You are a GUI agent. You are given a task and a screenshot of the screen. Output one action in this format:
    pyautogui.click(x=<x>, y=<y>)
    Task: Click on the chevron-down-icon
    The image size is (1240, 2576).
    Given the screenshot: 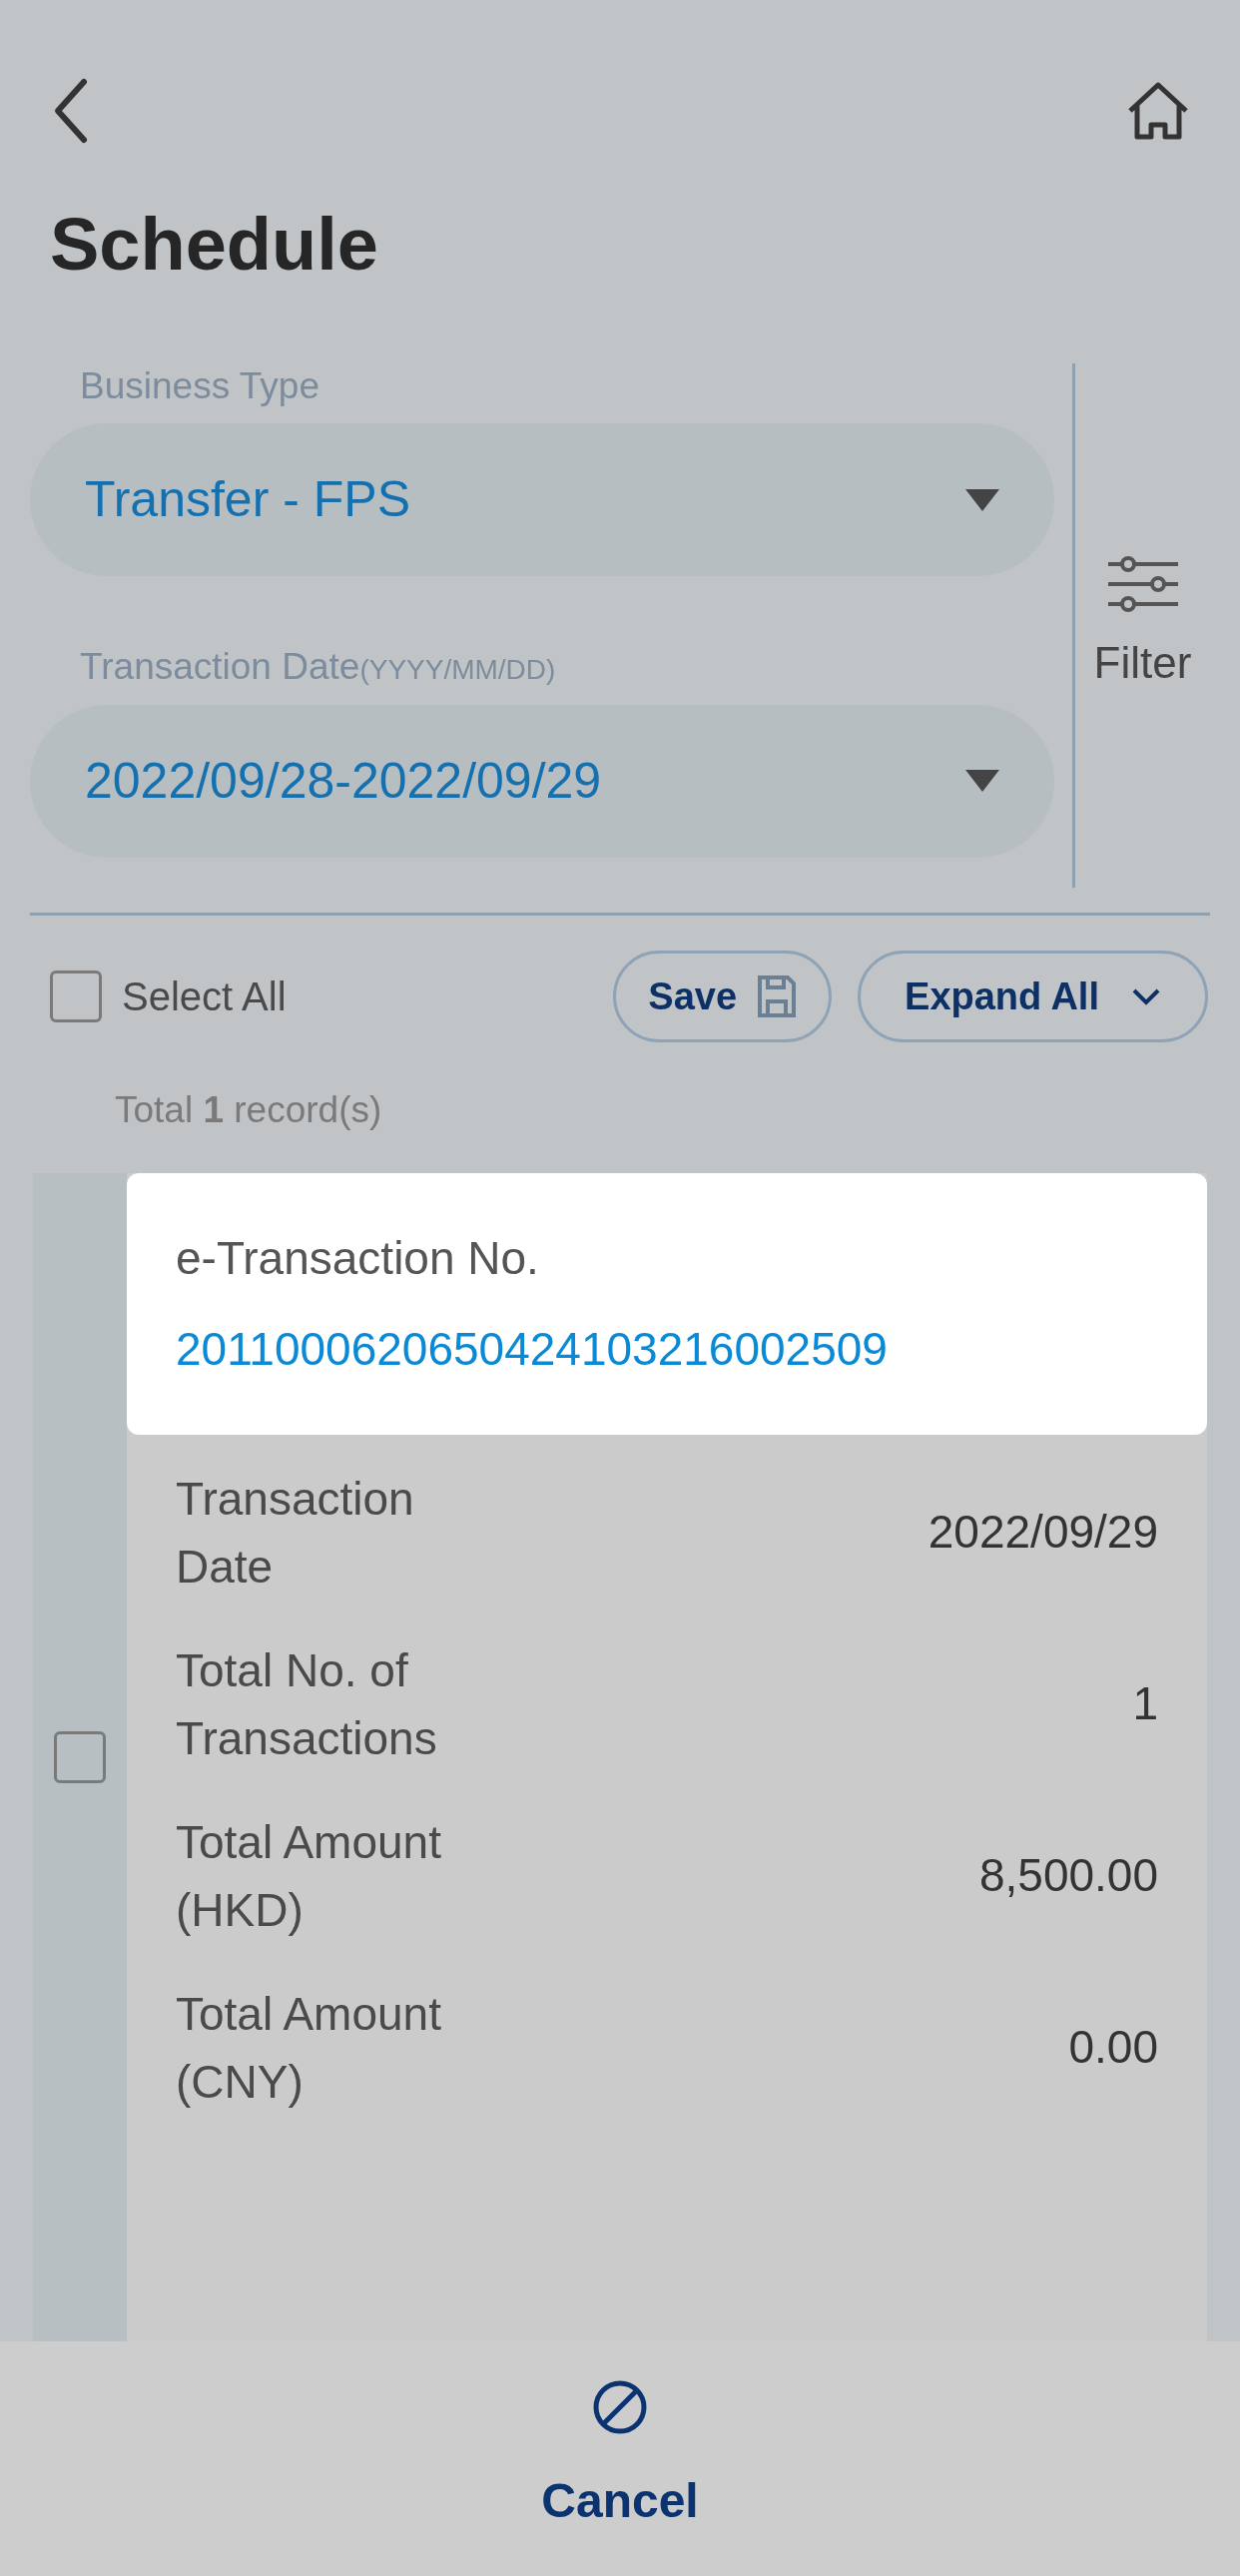 What is the action you would take?
    pyautogui.click(x=1146, y=996)
    